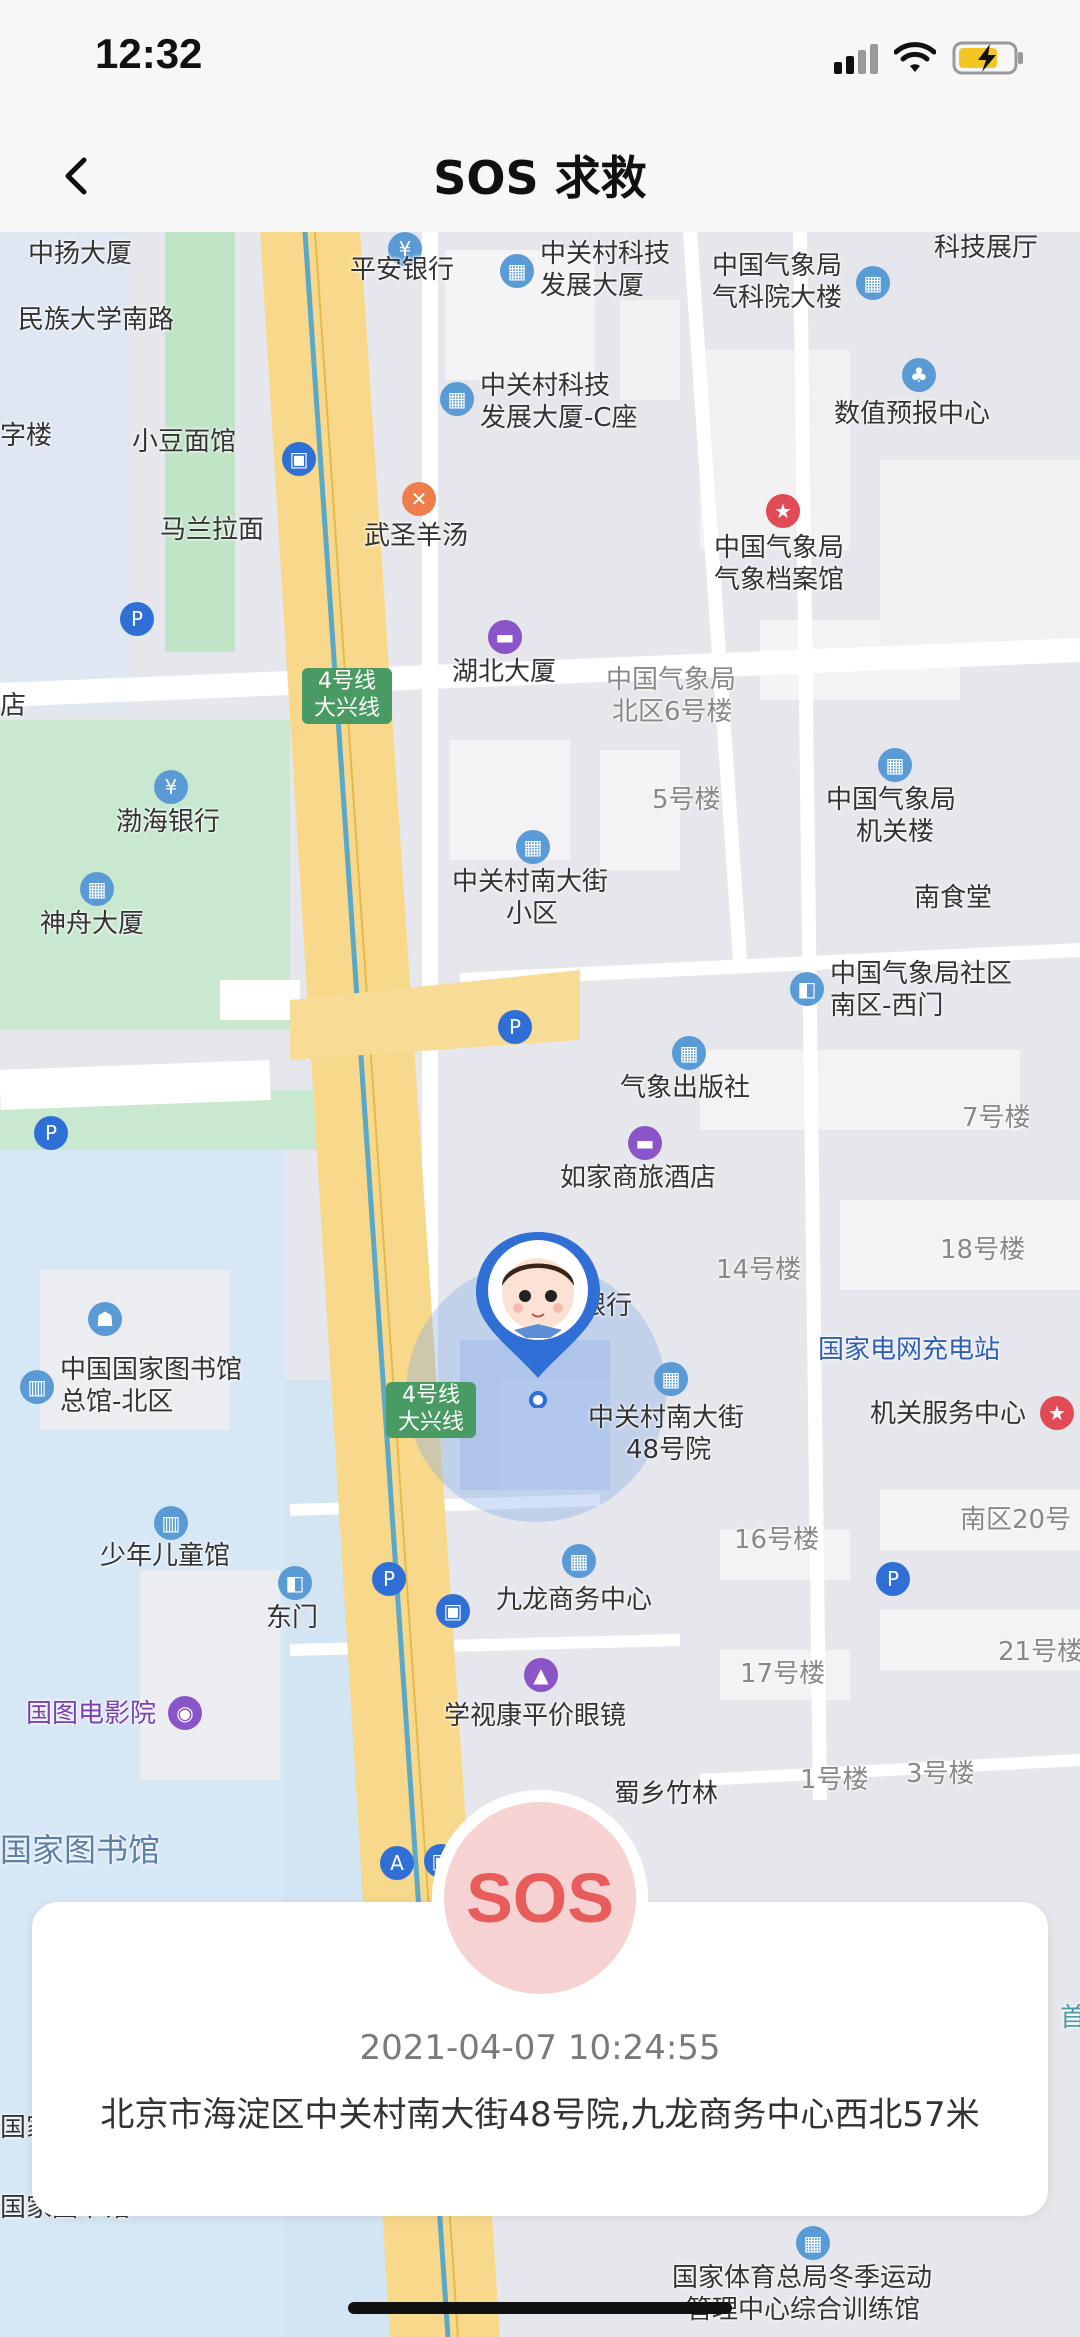 The width and height of the screenshot is (1080, 2337). I want to click on map-label: 5号楼, so click(686, 800).